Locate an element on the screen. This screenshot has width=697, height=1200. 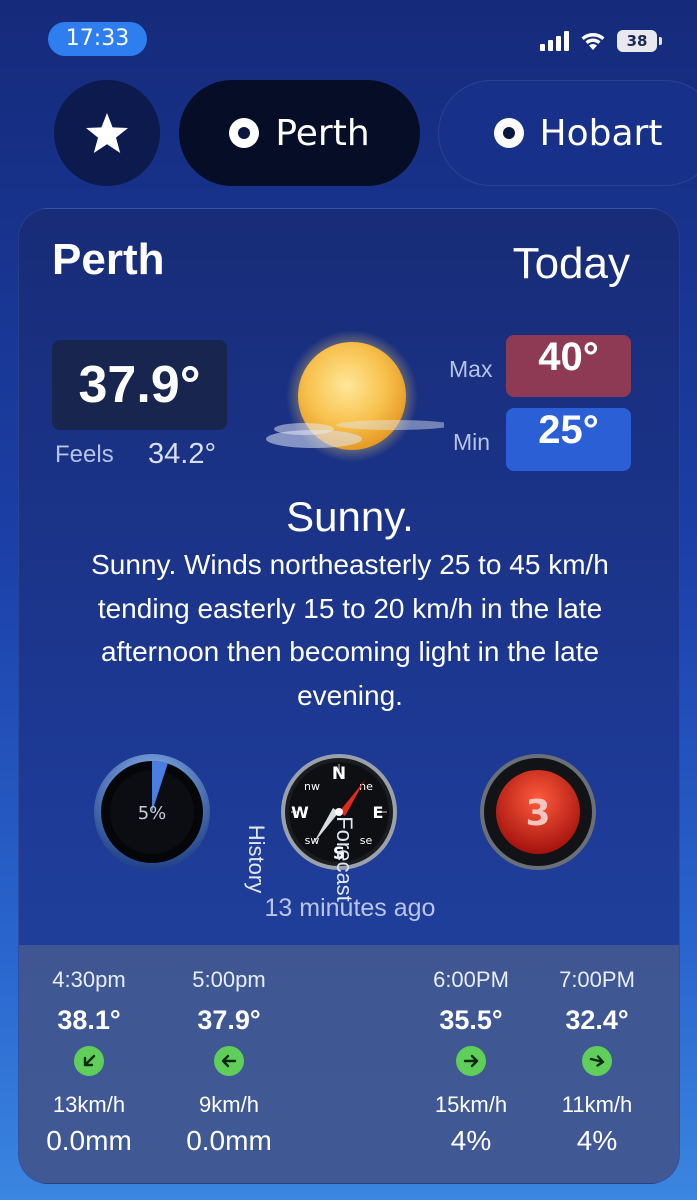
location-tabs: Perth Hobart is located at coordinates (348, 134).